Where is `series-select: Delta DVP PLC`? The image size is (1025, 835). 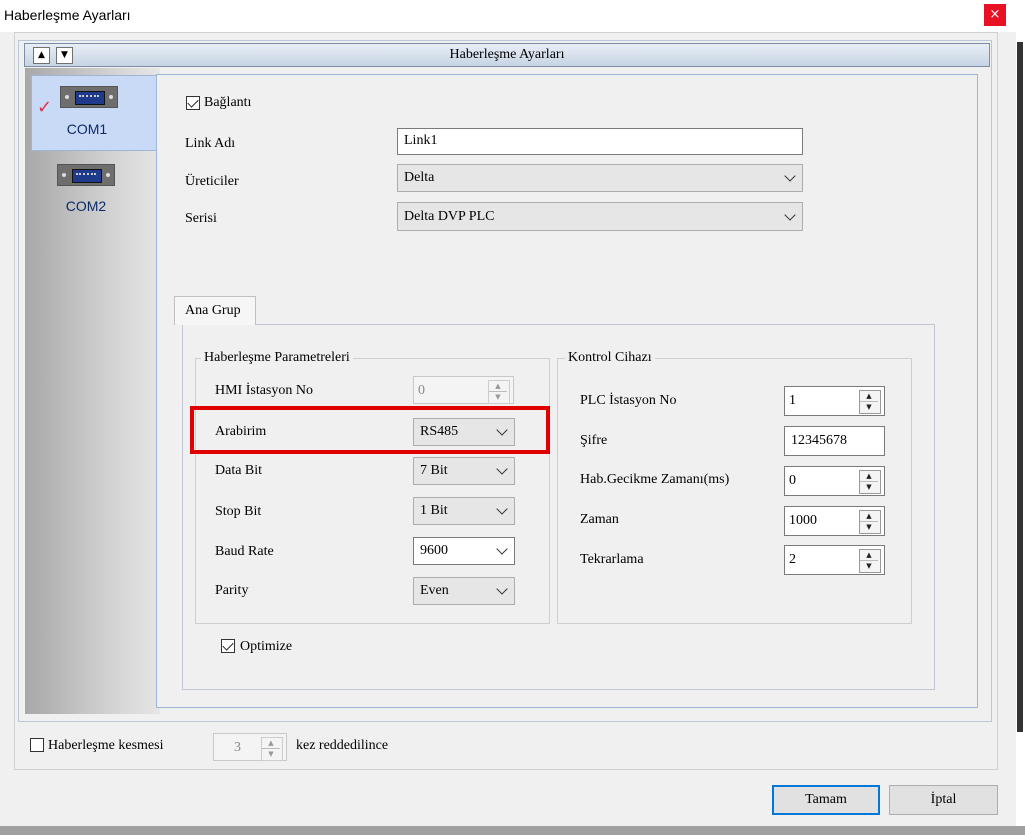
series-select: Delta DVP PLC is located at coordinates (600, 216).